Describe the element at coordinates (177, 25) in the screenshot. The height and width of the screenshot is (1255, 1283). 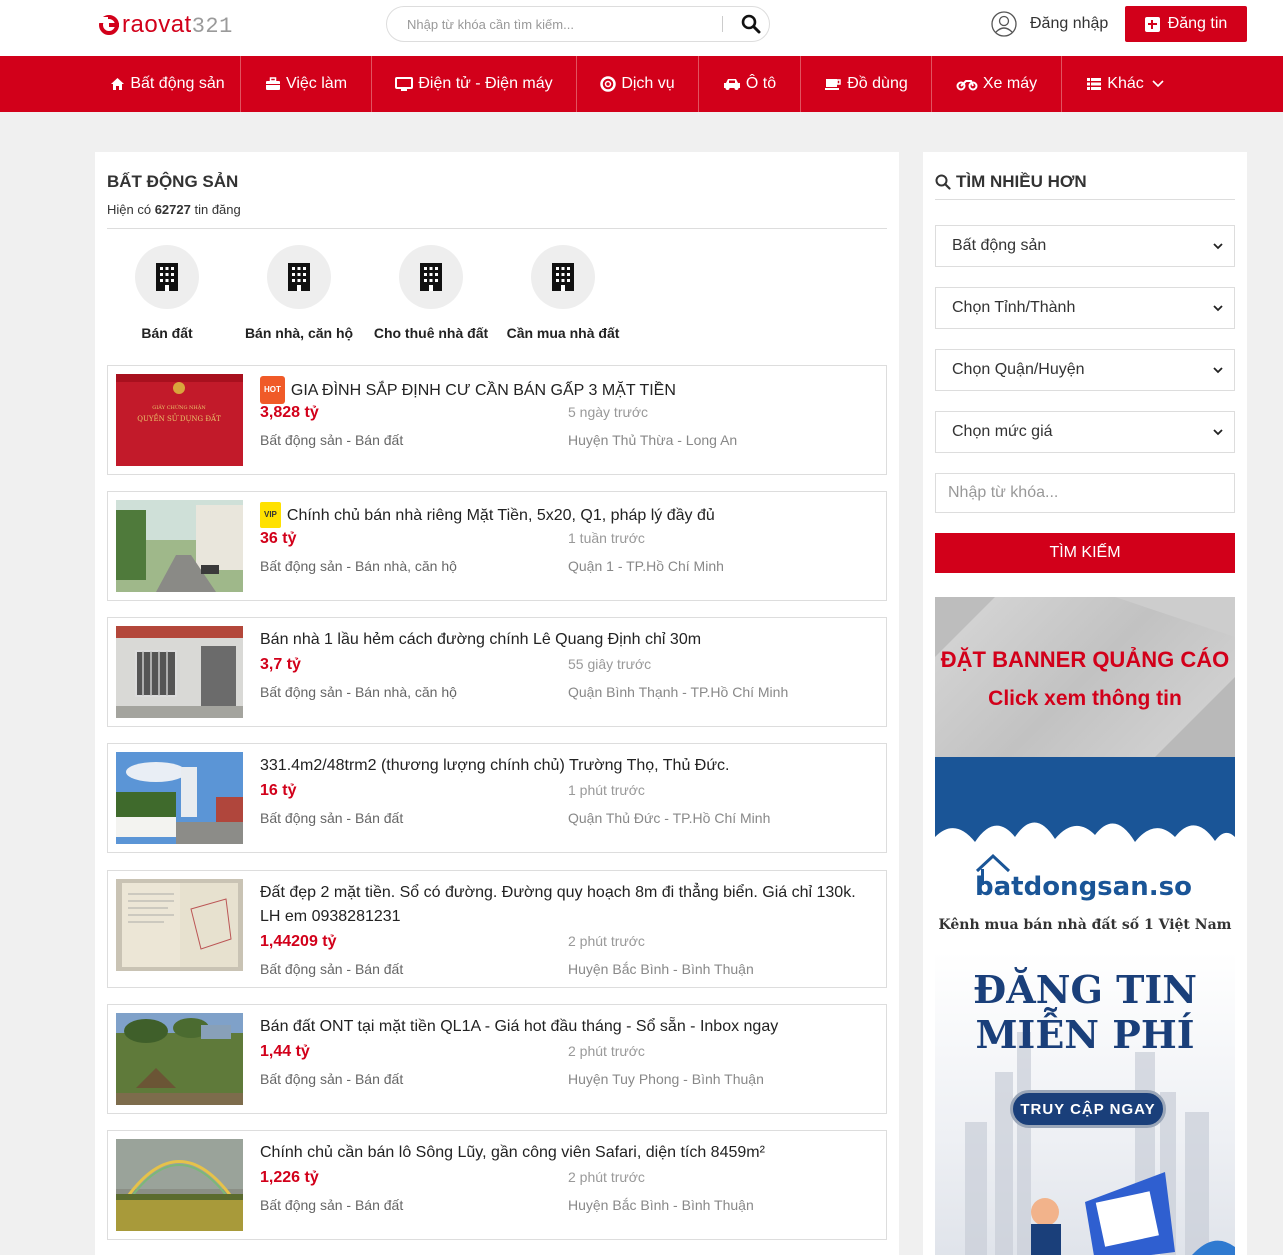
I see `logo-text: raovat321` at that location.